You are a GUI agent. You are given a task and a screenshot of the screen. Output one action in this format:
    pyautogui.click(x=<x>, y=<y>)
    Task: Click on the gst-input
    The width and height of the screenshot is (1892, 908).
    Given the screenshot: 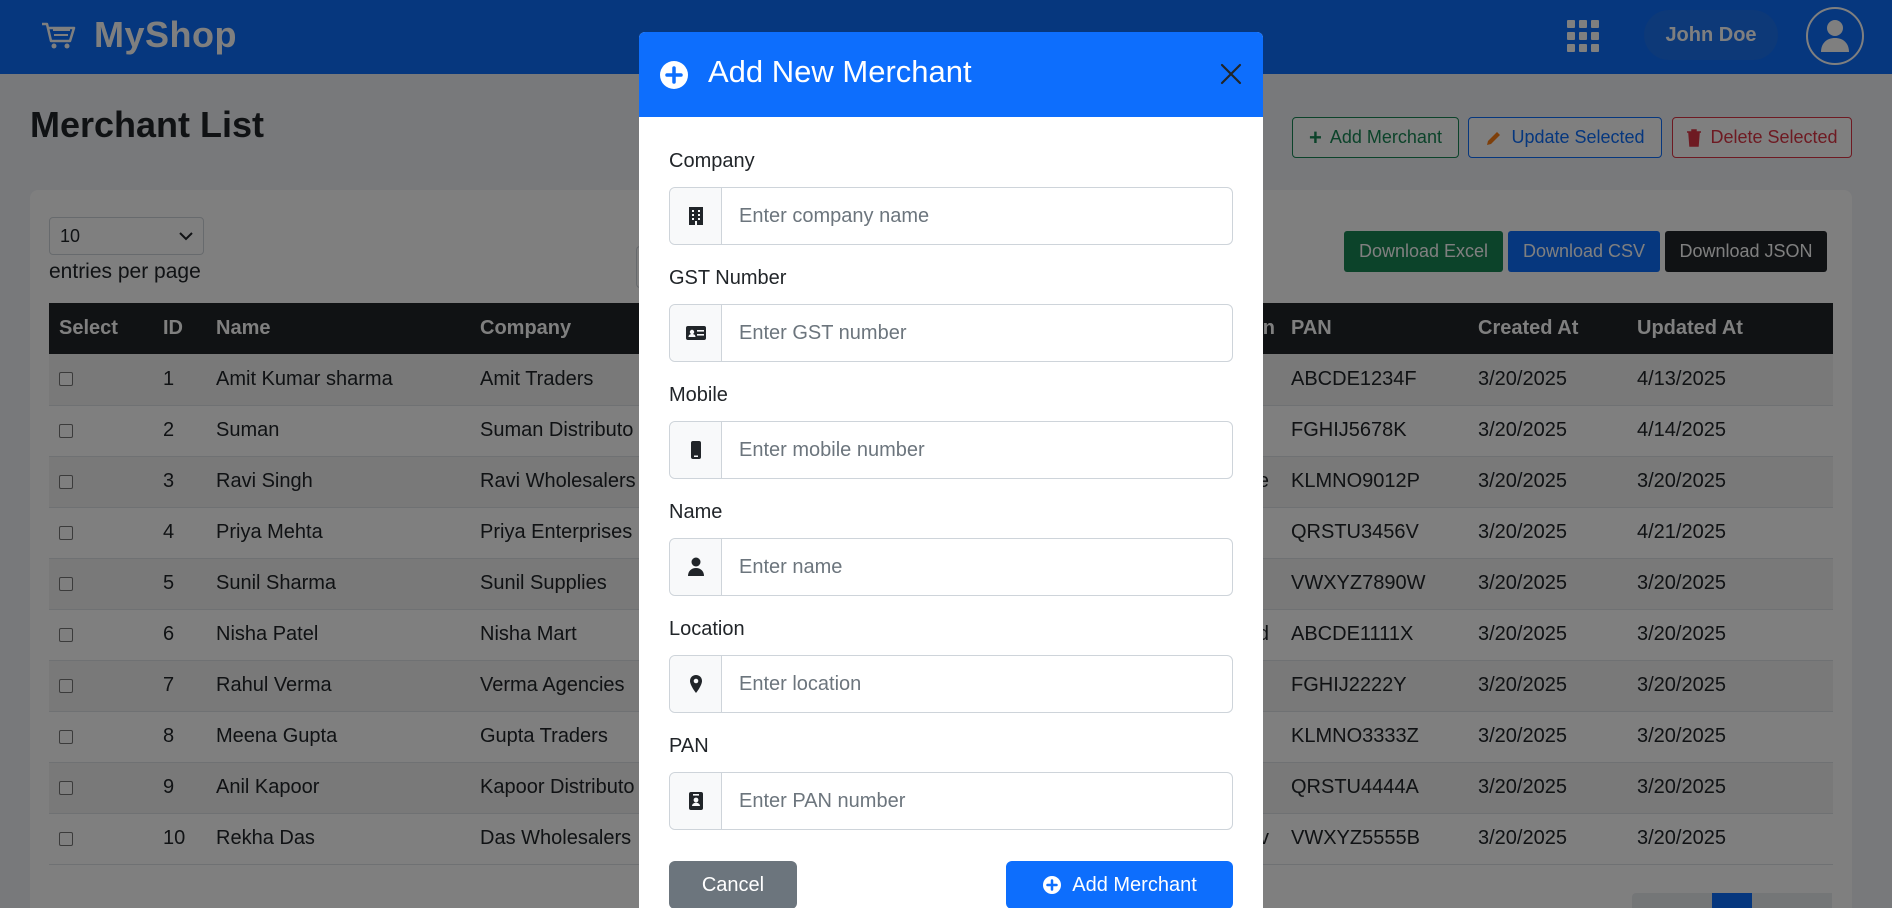 What is the action you would take?
    pyautogui.click(x=977, y=333)
    